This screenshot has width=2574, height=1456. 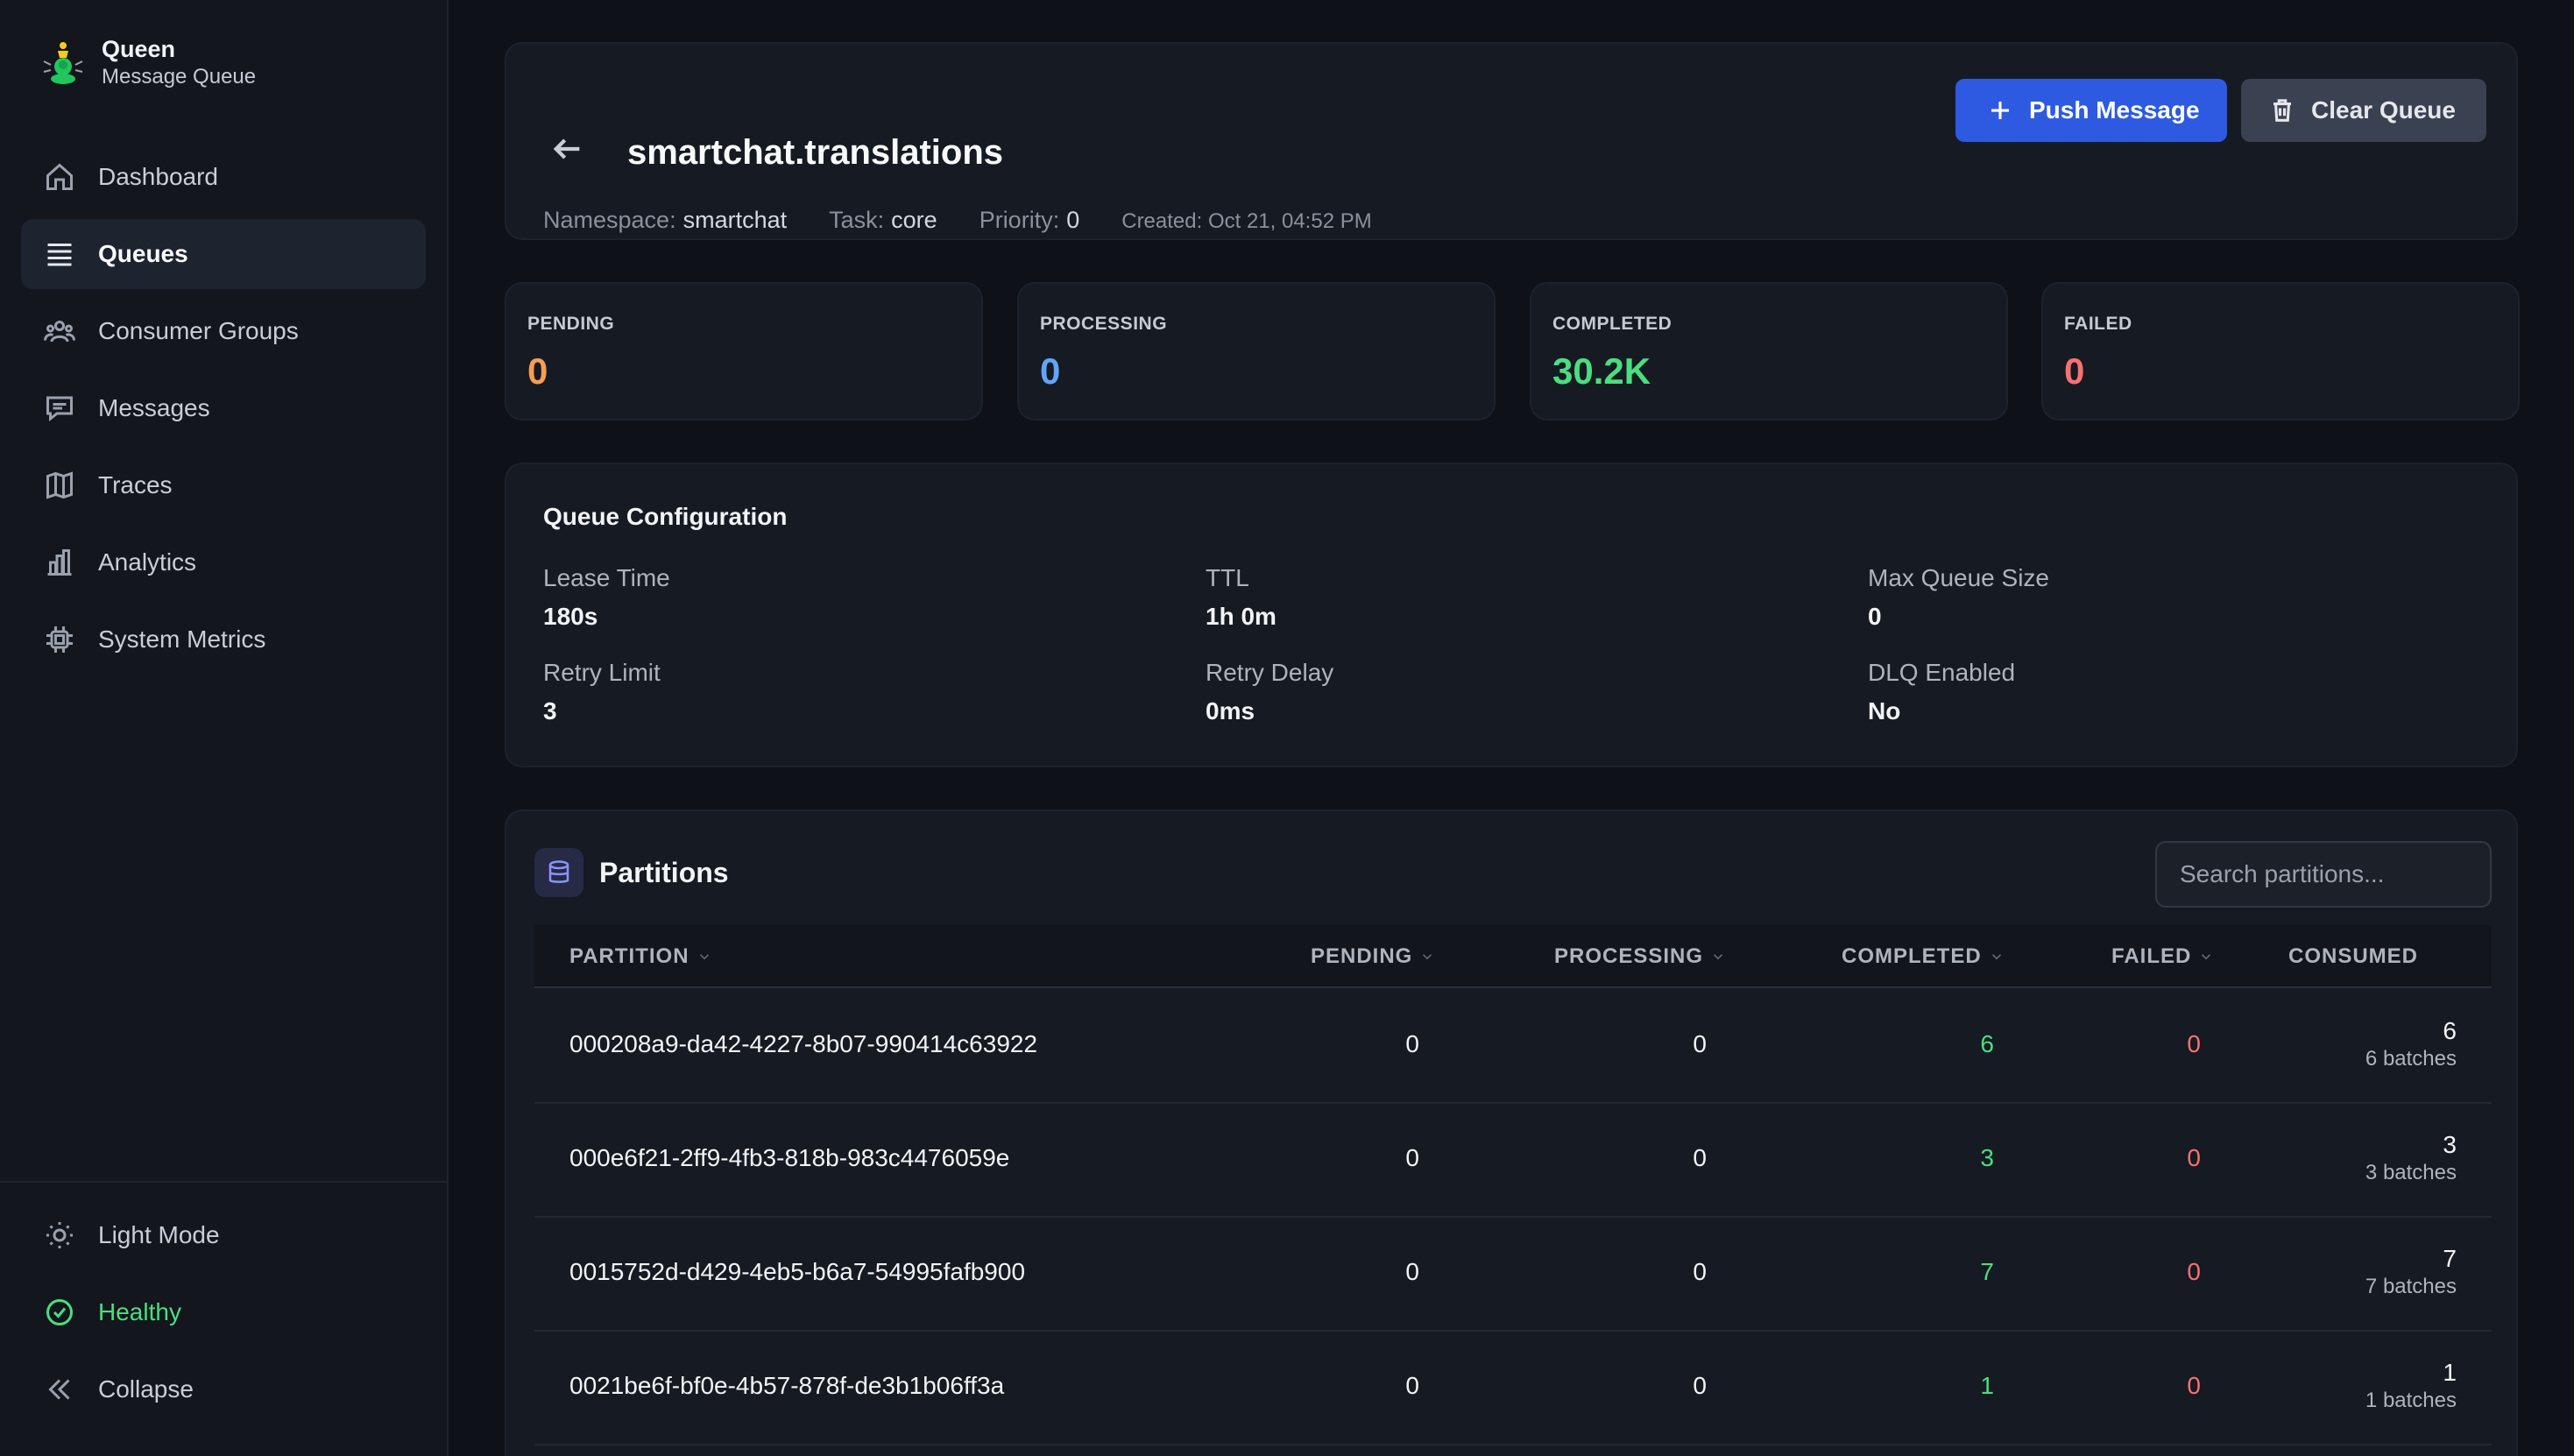 I want to click on partition-id: 0021be6f-bf0e-4b57-878f-de3b1b06ff3a, so click(x=787, y=1385).